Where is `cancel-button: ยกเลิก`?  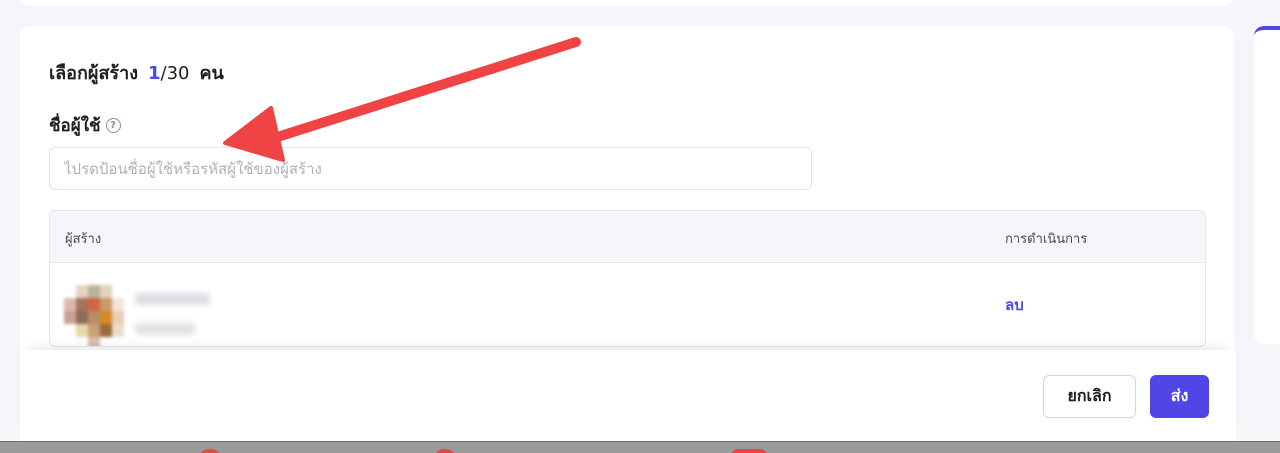 cancel-button: ยกเลิก is located at coordinates (1089, 396).